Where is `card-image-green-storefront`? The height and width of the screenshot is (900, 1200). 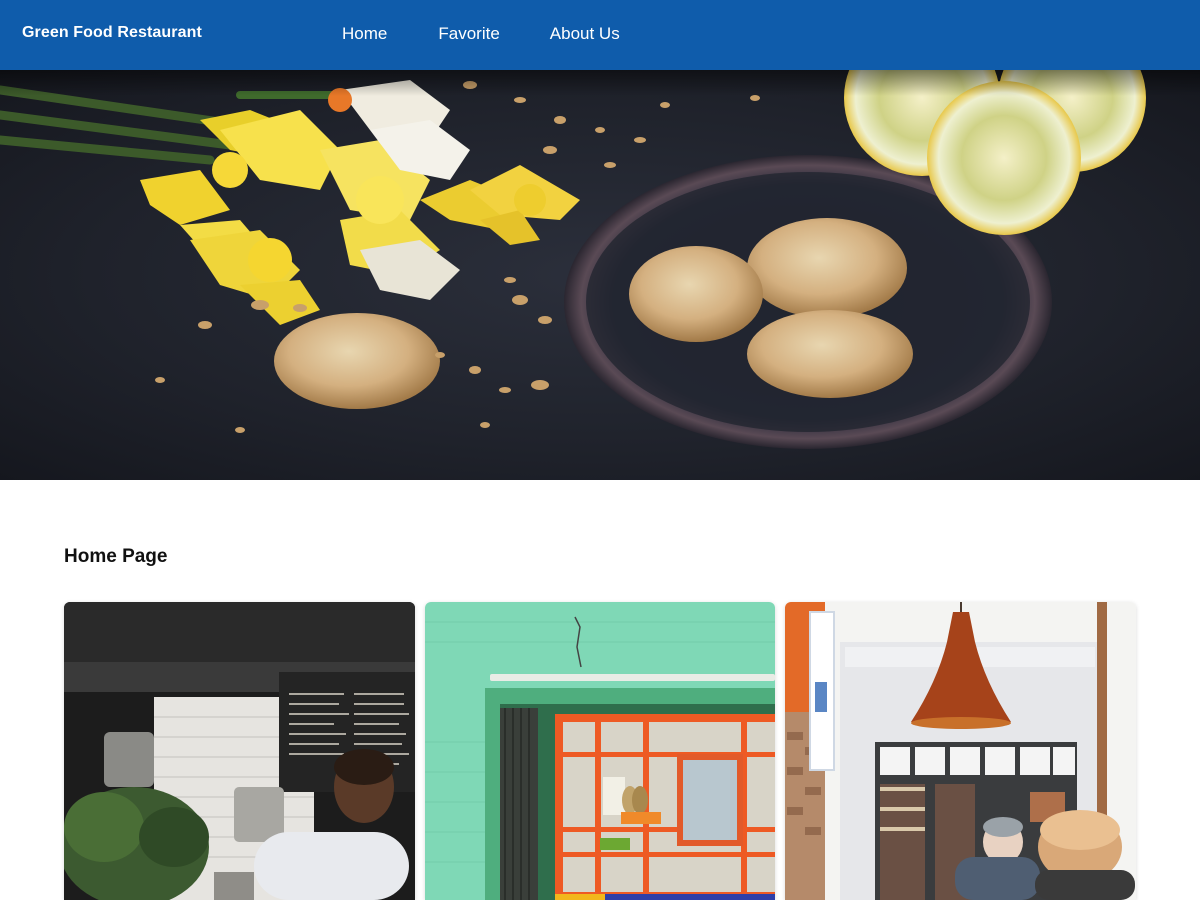 card-image-green-storefront is located at coordinates (600, 751).